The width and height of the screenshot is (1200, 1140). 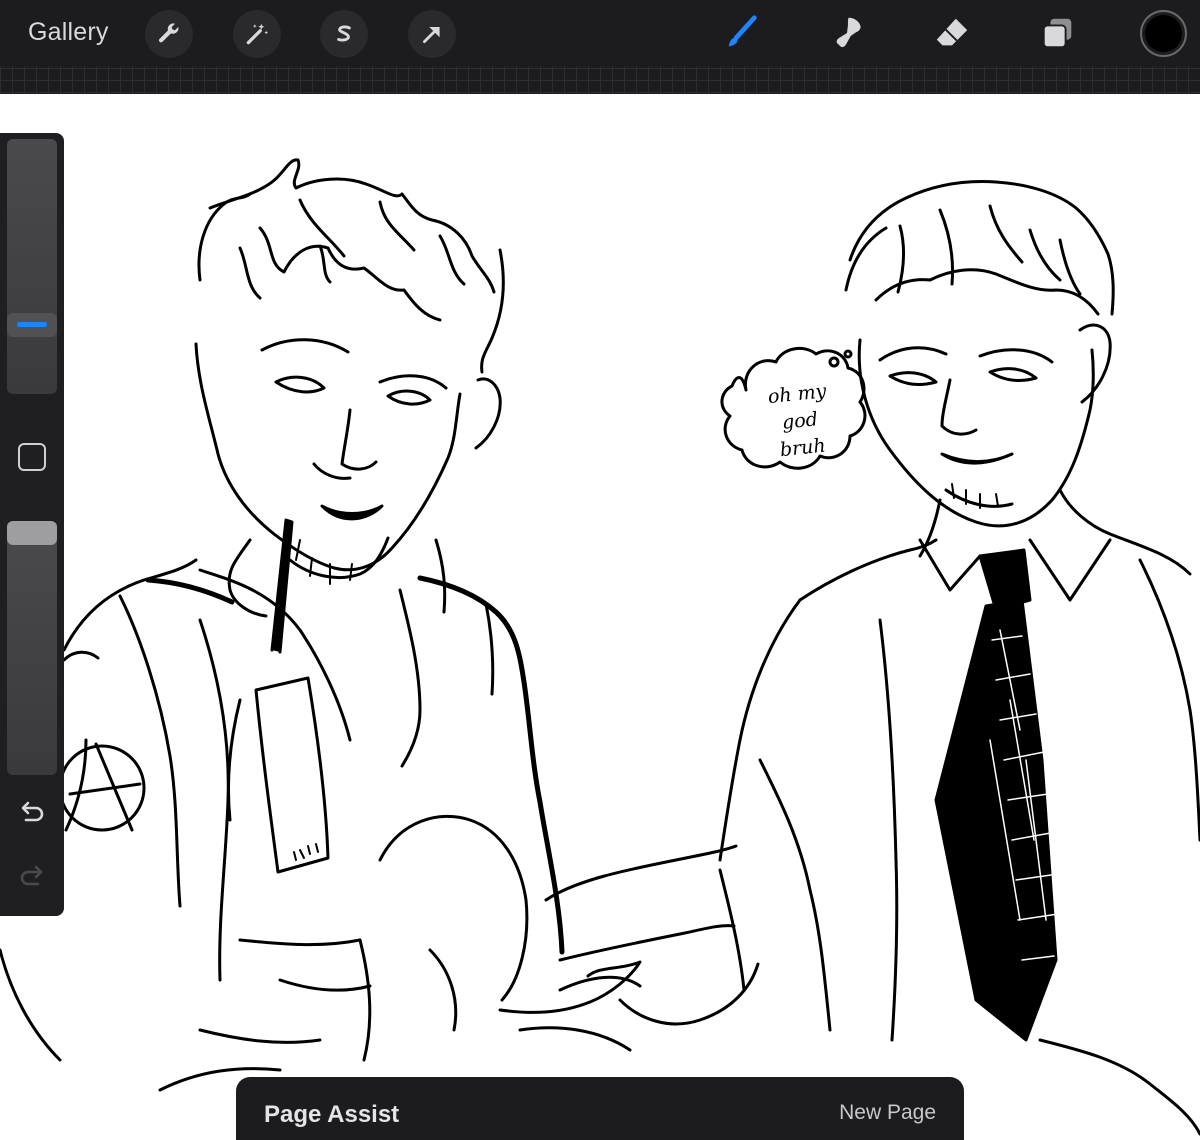 I want to click on color-picker-button, so click(x=1163, y=33).